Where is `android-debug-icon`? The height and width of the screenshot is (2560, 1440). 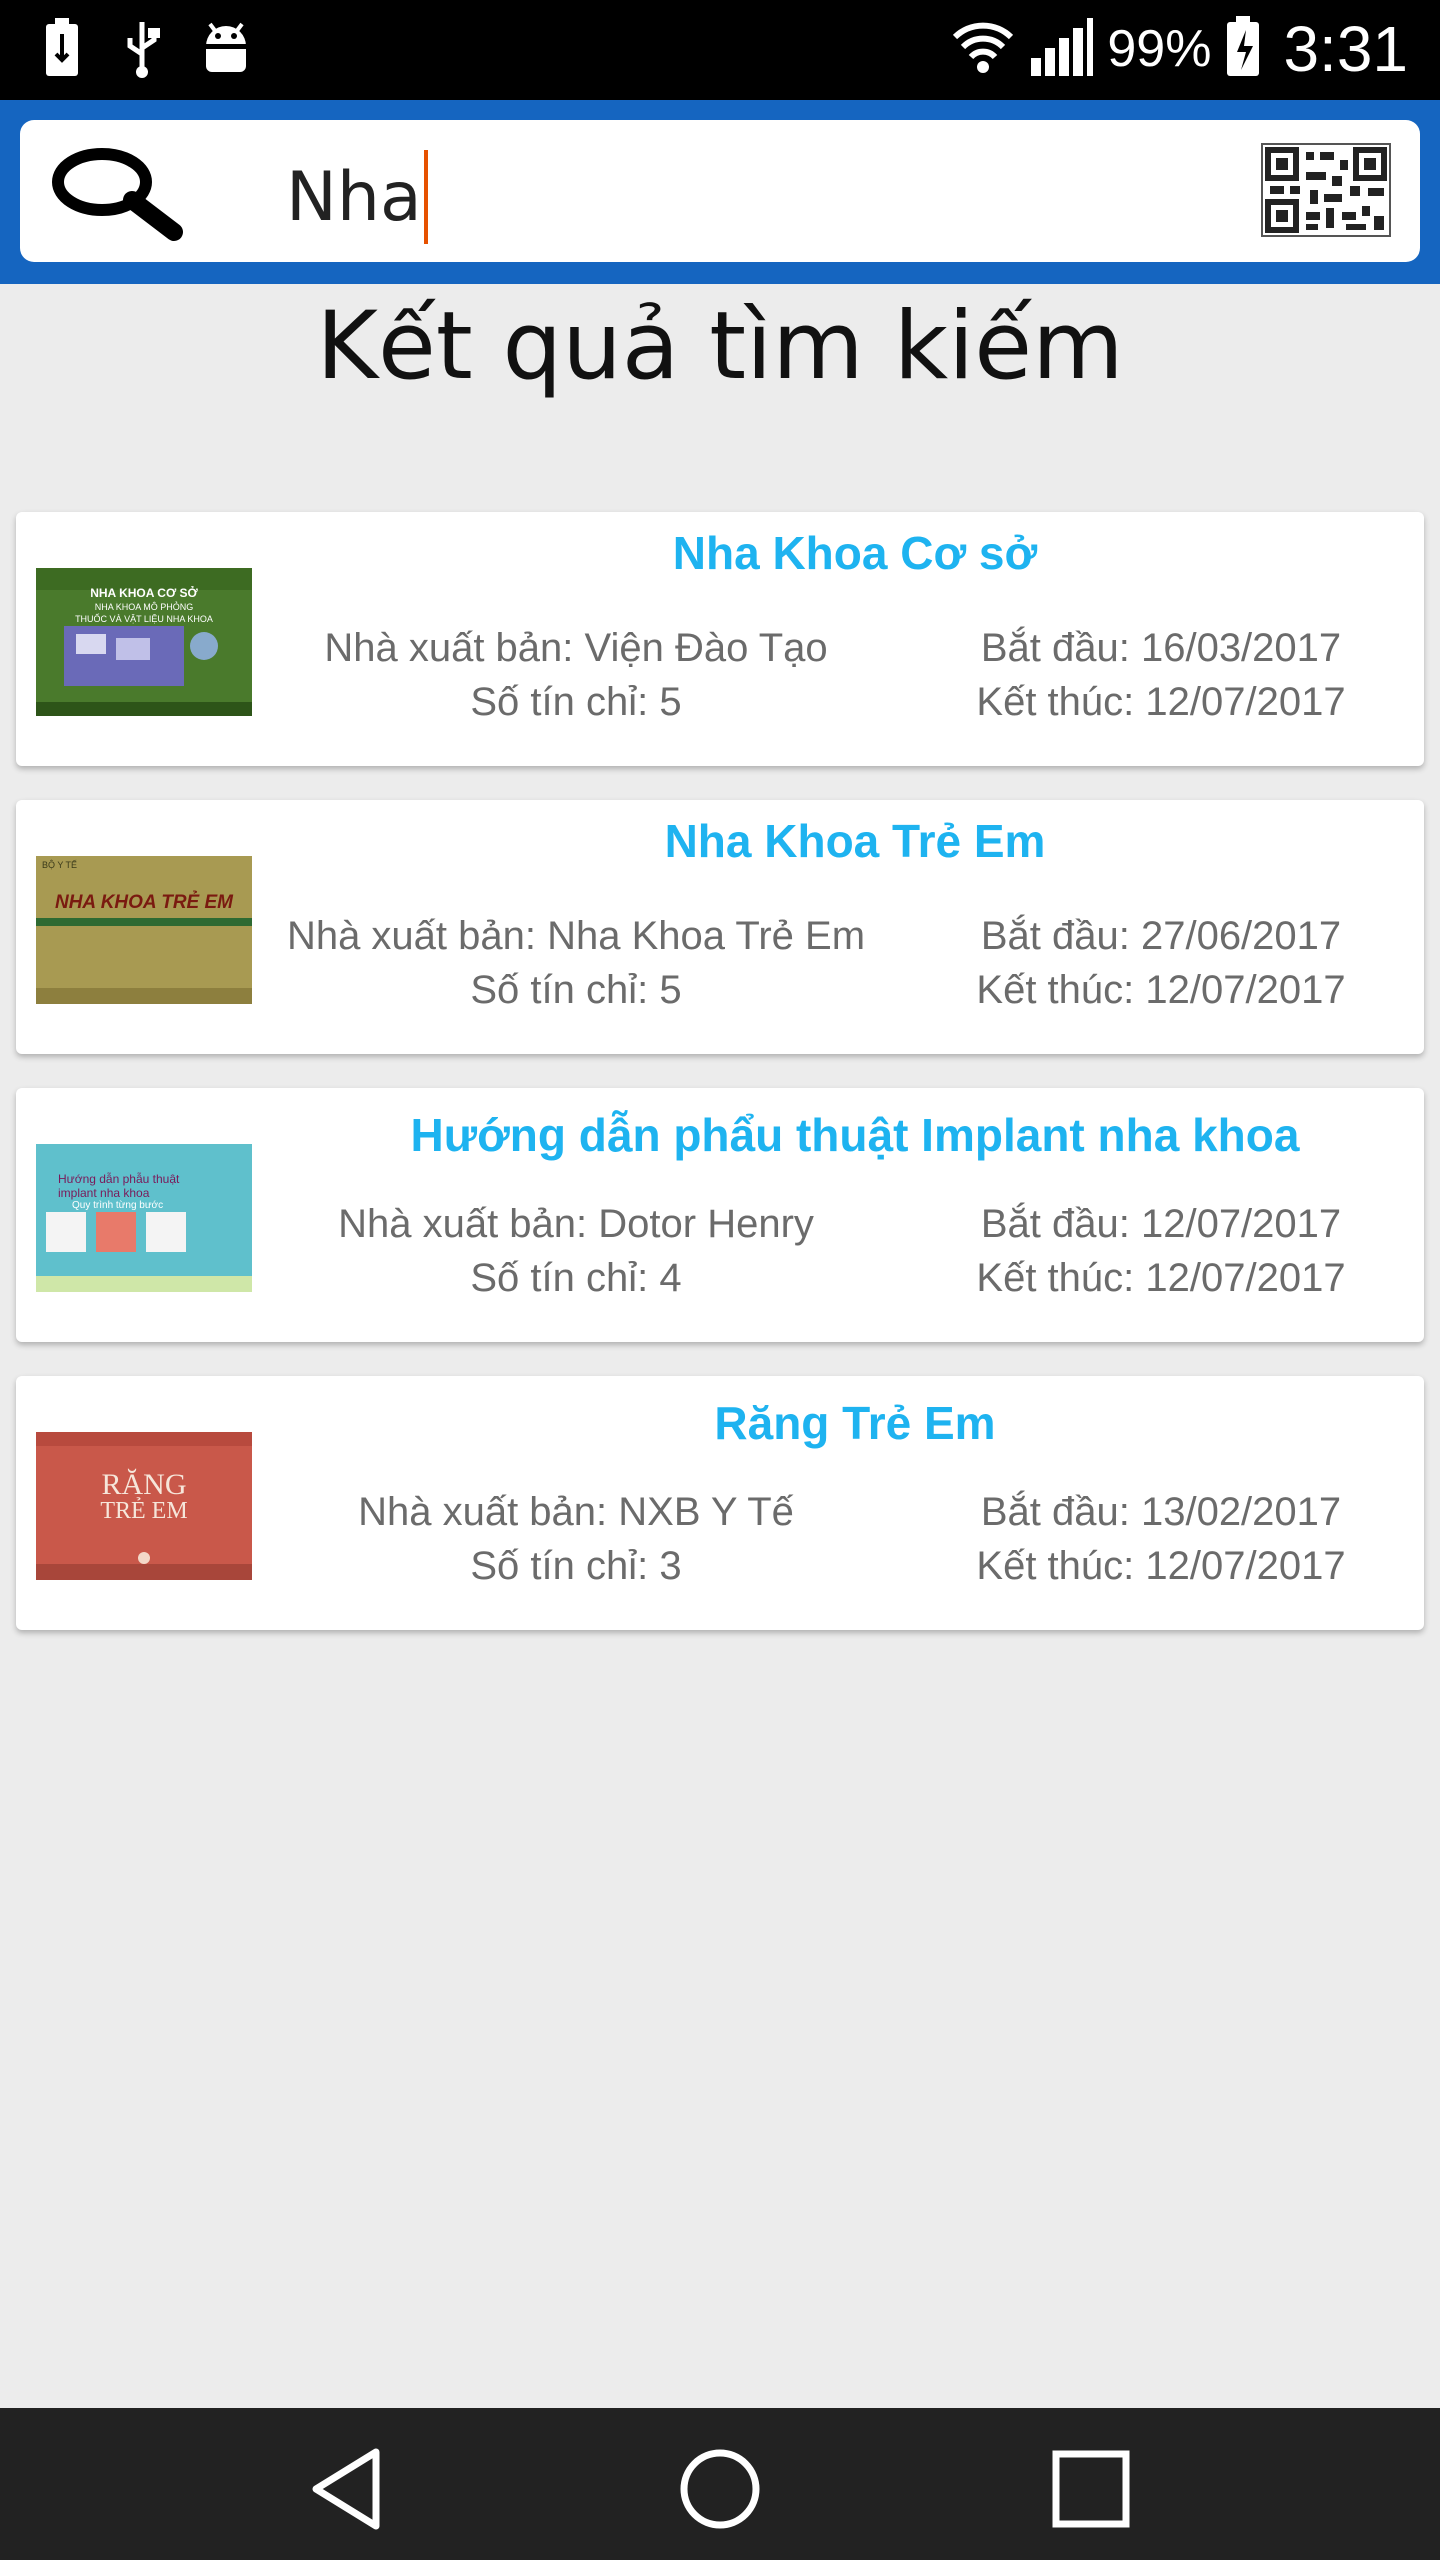
android-debug-icon is located at coordinates (226, 50).